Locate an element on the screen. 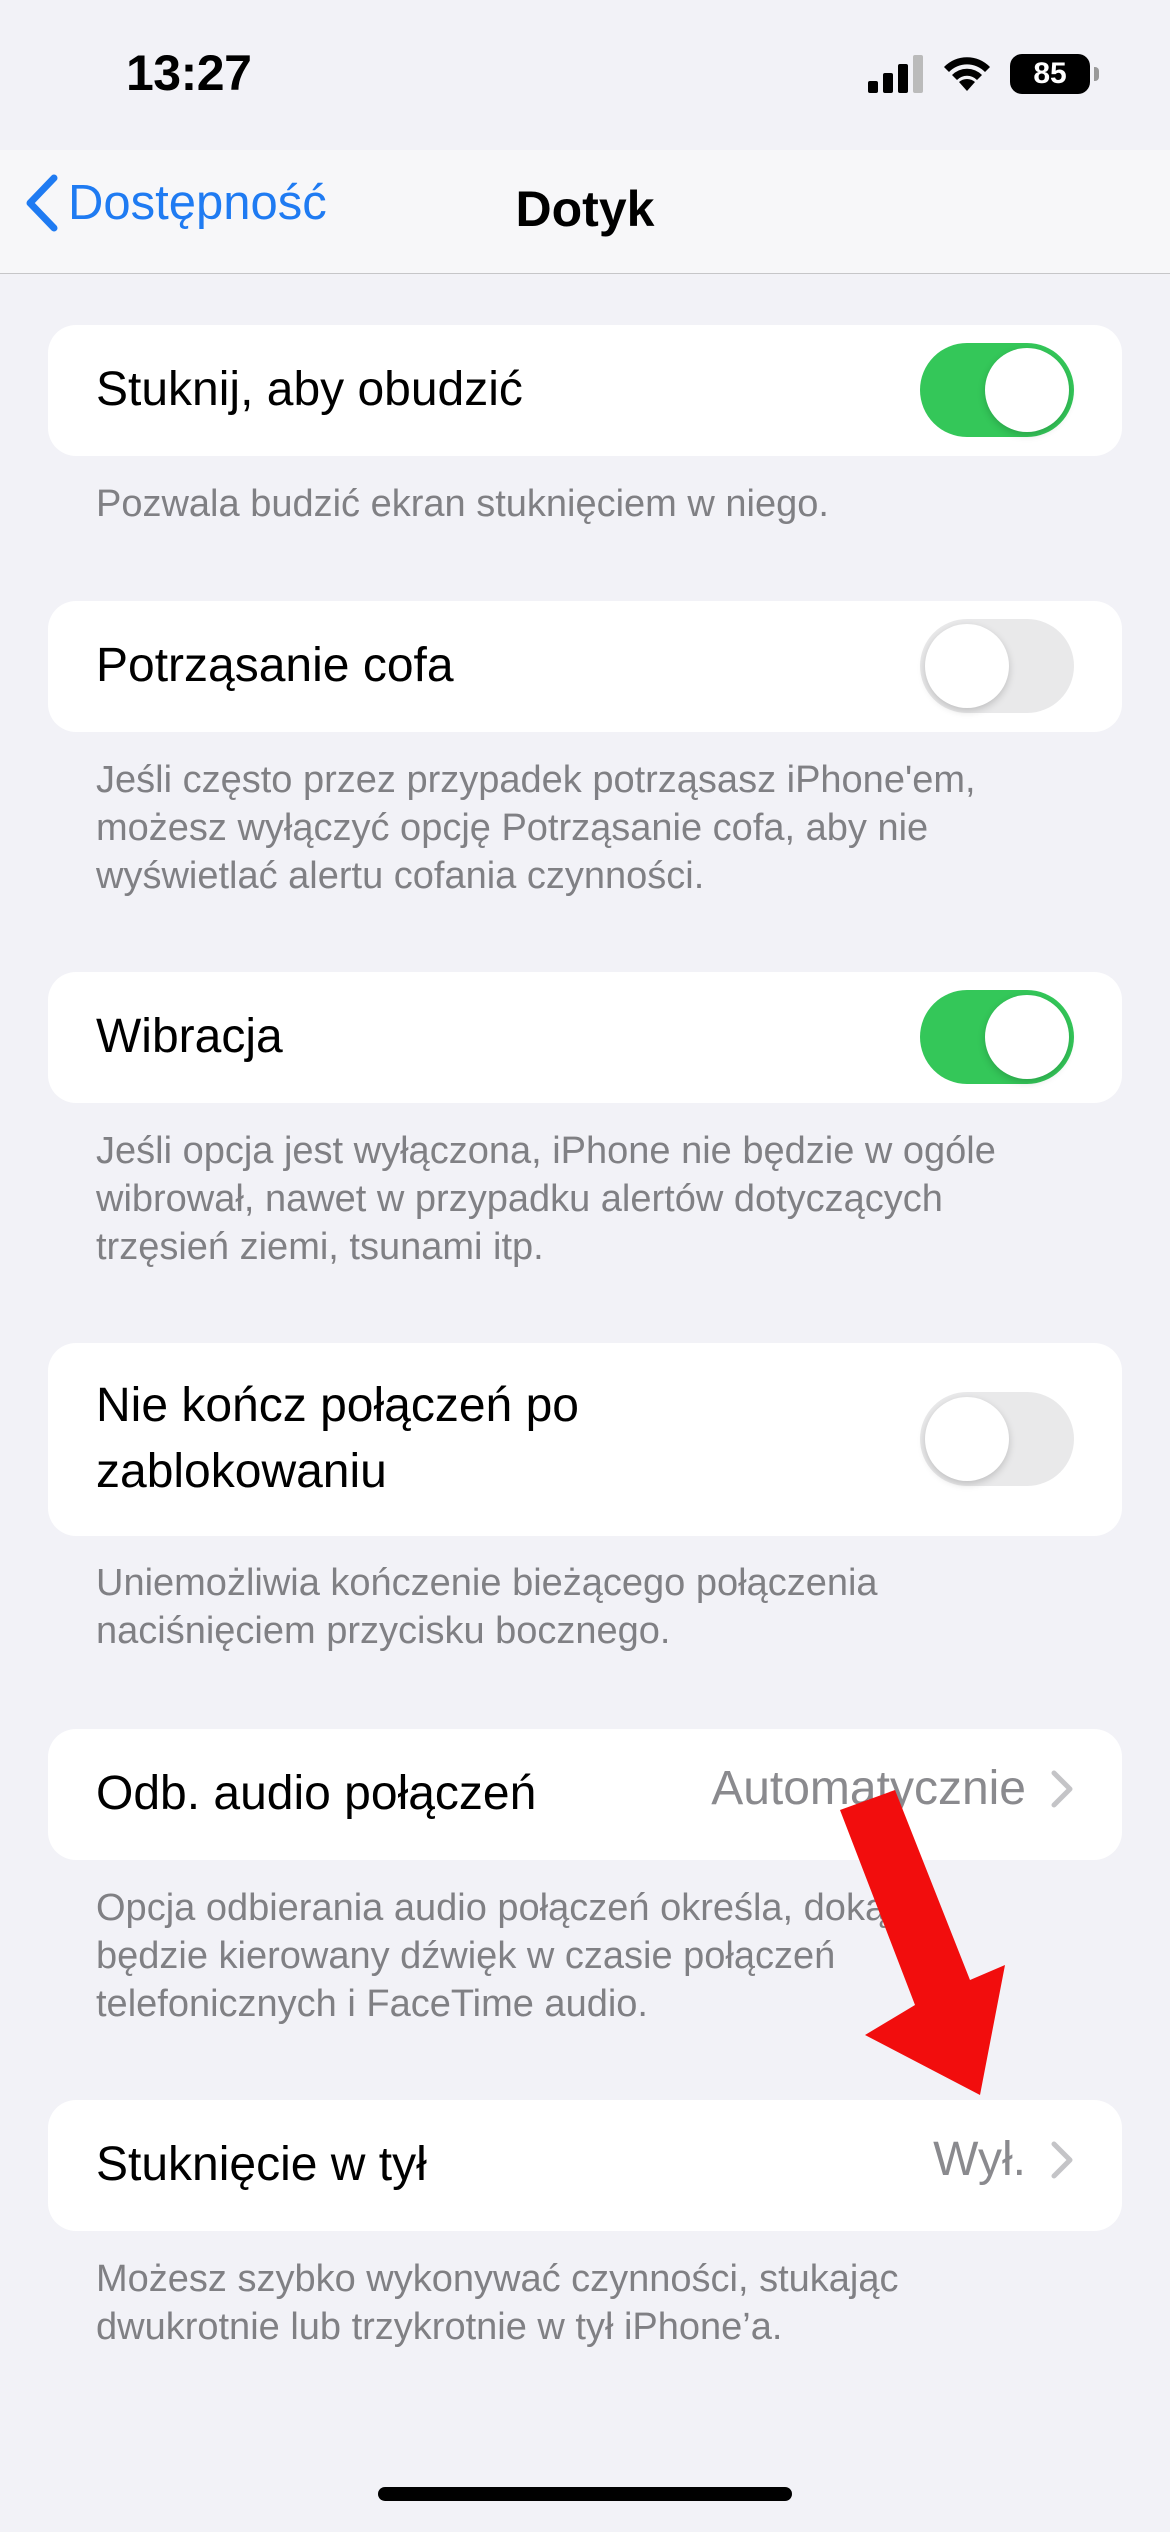 Image resolution: width=1170 pixels, height=2532 pixels. wifi-icon is located at coordinates (967, 74).